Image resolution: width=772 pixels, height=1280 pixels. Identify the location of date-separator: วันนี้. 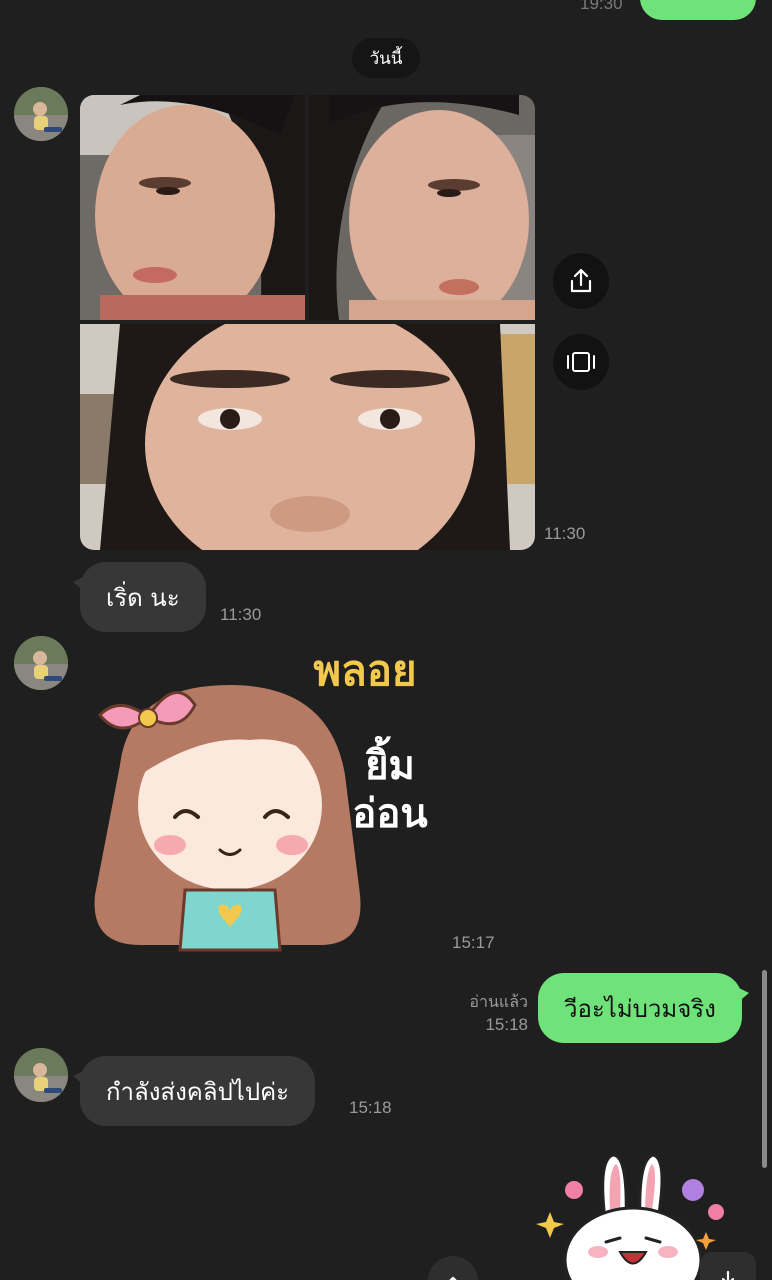
(386, 58).